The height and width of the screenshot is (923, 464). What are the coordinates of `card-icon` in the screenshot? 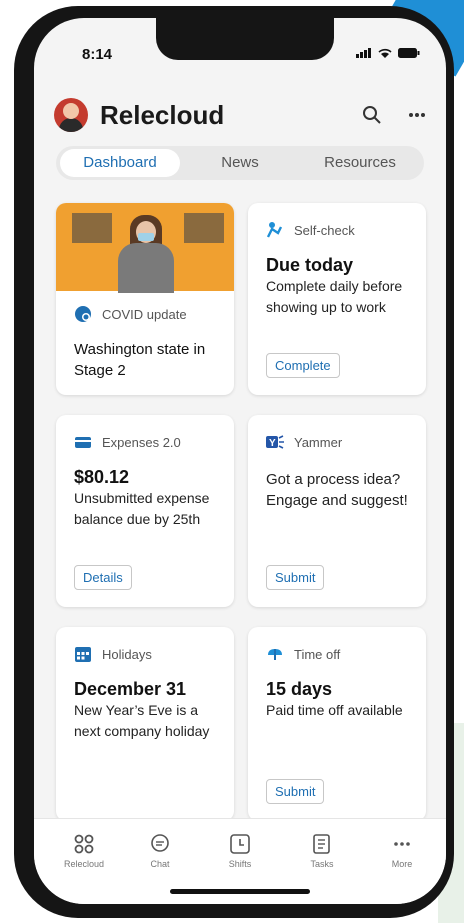 It's located at (83, 442).